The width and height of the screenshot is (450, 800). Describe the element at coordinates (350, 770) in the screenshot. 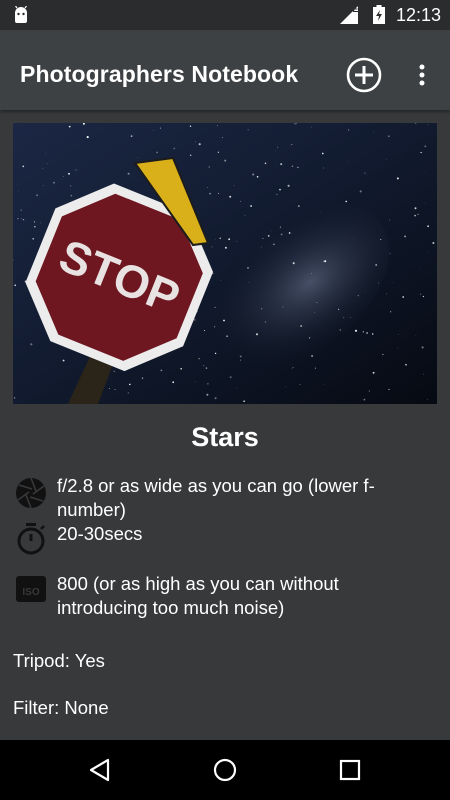

I see `recents-icon` at that location.